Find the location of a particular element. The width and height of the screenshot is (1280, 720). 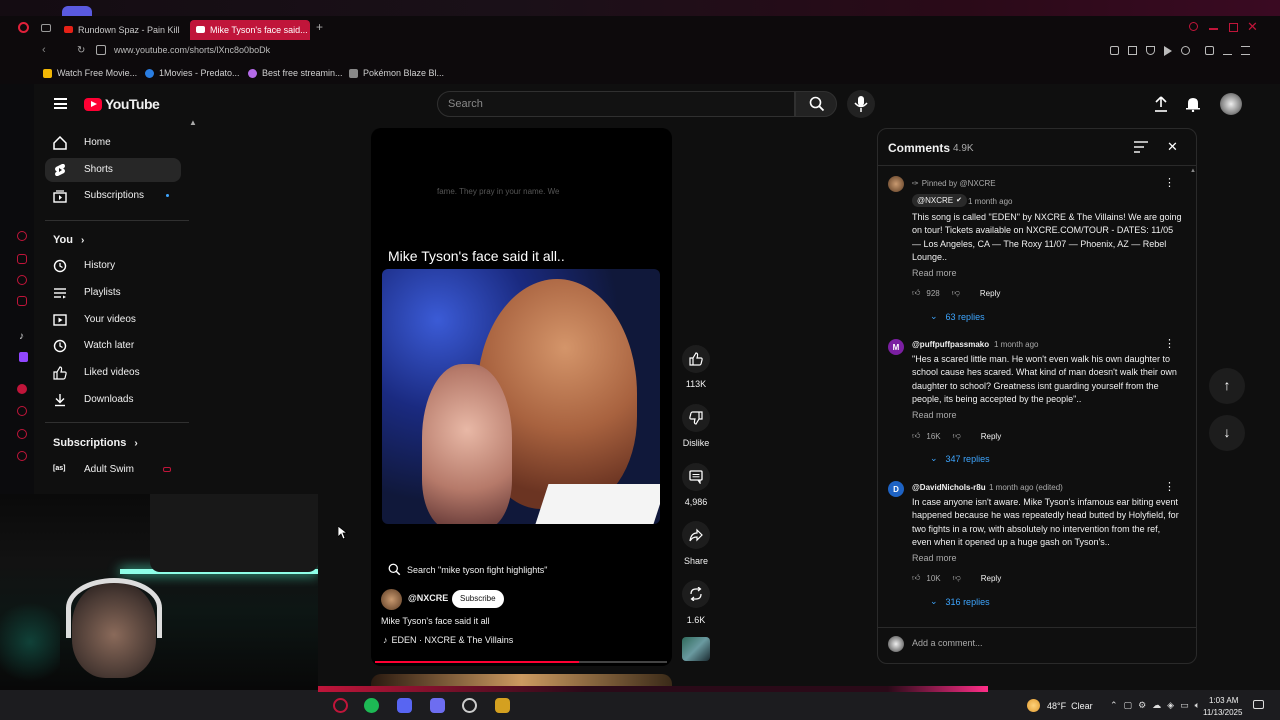

minecraft-taskbar-icon is located at coordinates (502, 705).